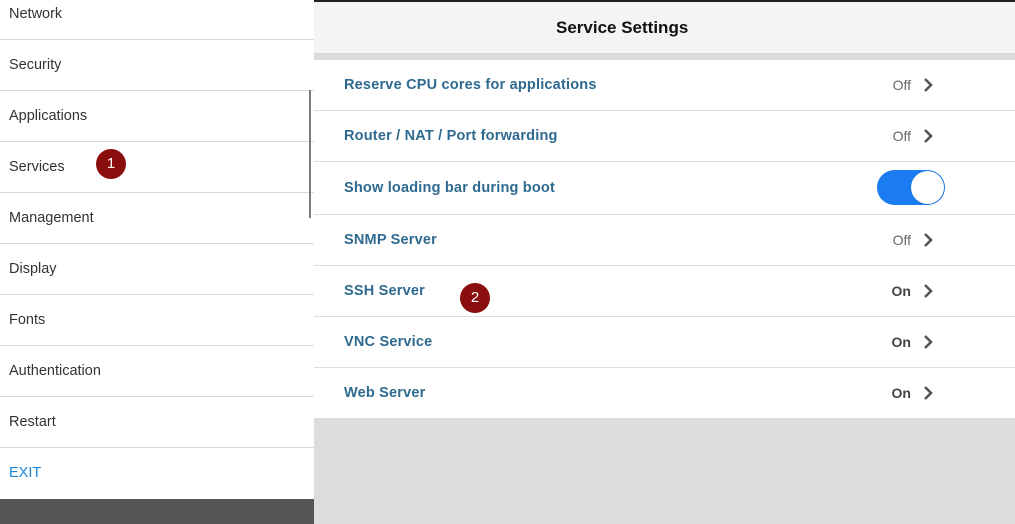 This screenshot has height=524, width=1015. Describe the element at coordinates (391, 240) in the screenshot. I see `setting-label: SNMP Server` at that location.